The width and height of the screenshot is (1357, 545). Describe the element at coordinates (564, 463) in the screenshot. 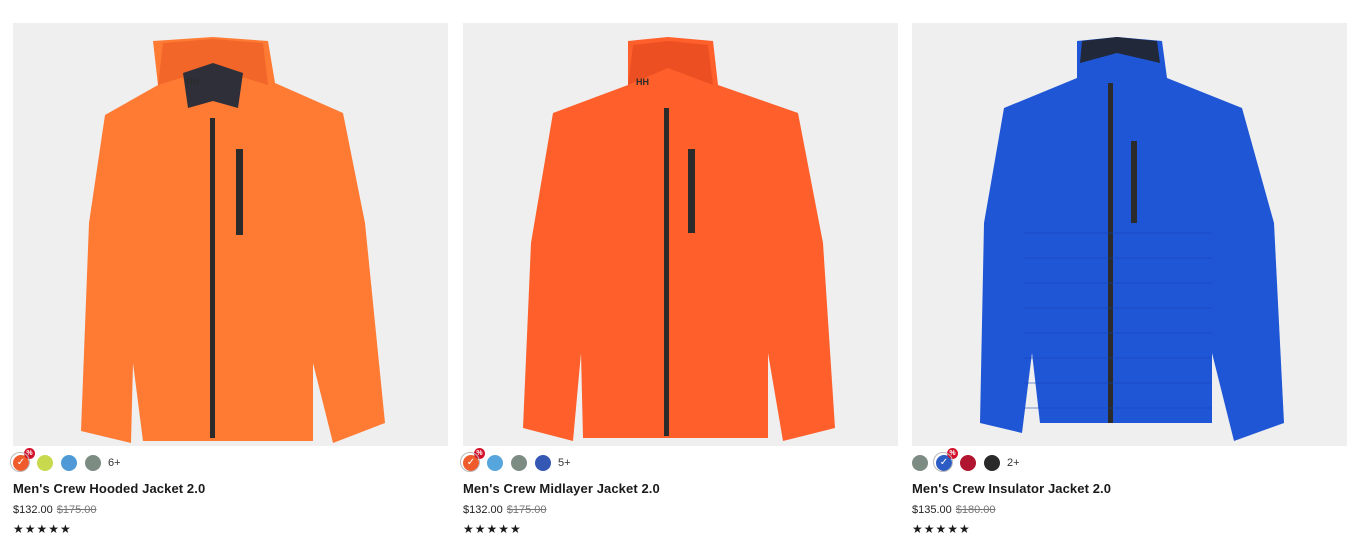

I see `more-colors-link: 5+` at that location.